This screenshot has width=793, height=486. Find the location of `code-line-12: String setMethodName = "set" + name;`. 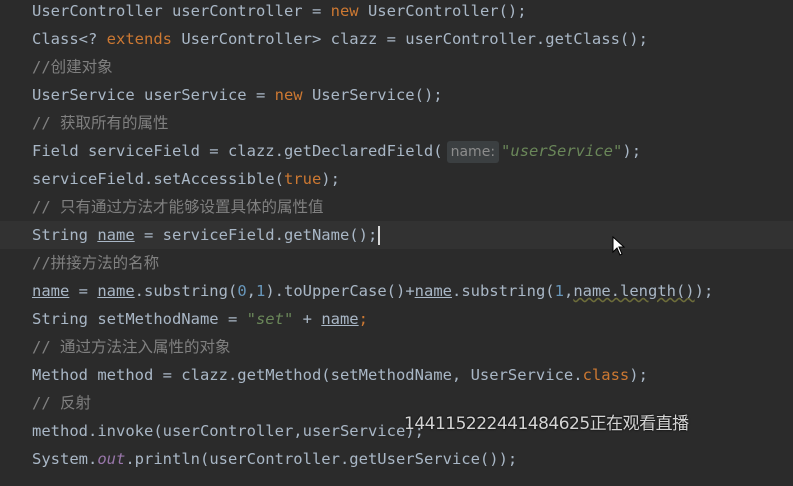

code-line-12: String setMethodName = "set" + name; is located at coordinates (396, 319).